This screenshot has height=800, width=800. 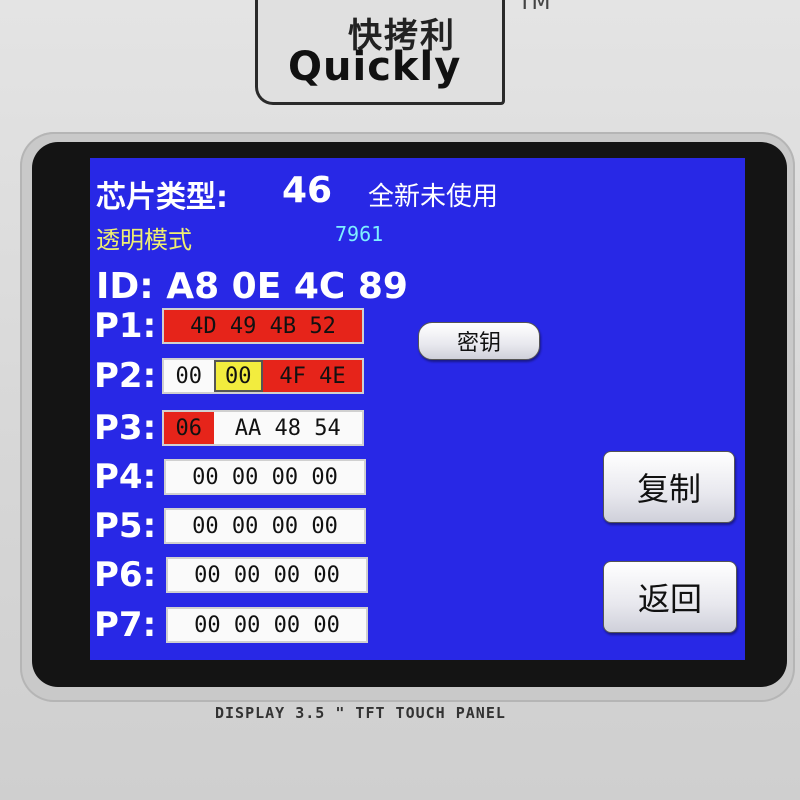 What do you see at coordinates (189, 428) in the screenshot?
I see `byte-cell: 06` at bounding box center [189, 428].